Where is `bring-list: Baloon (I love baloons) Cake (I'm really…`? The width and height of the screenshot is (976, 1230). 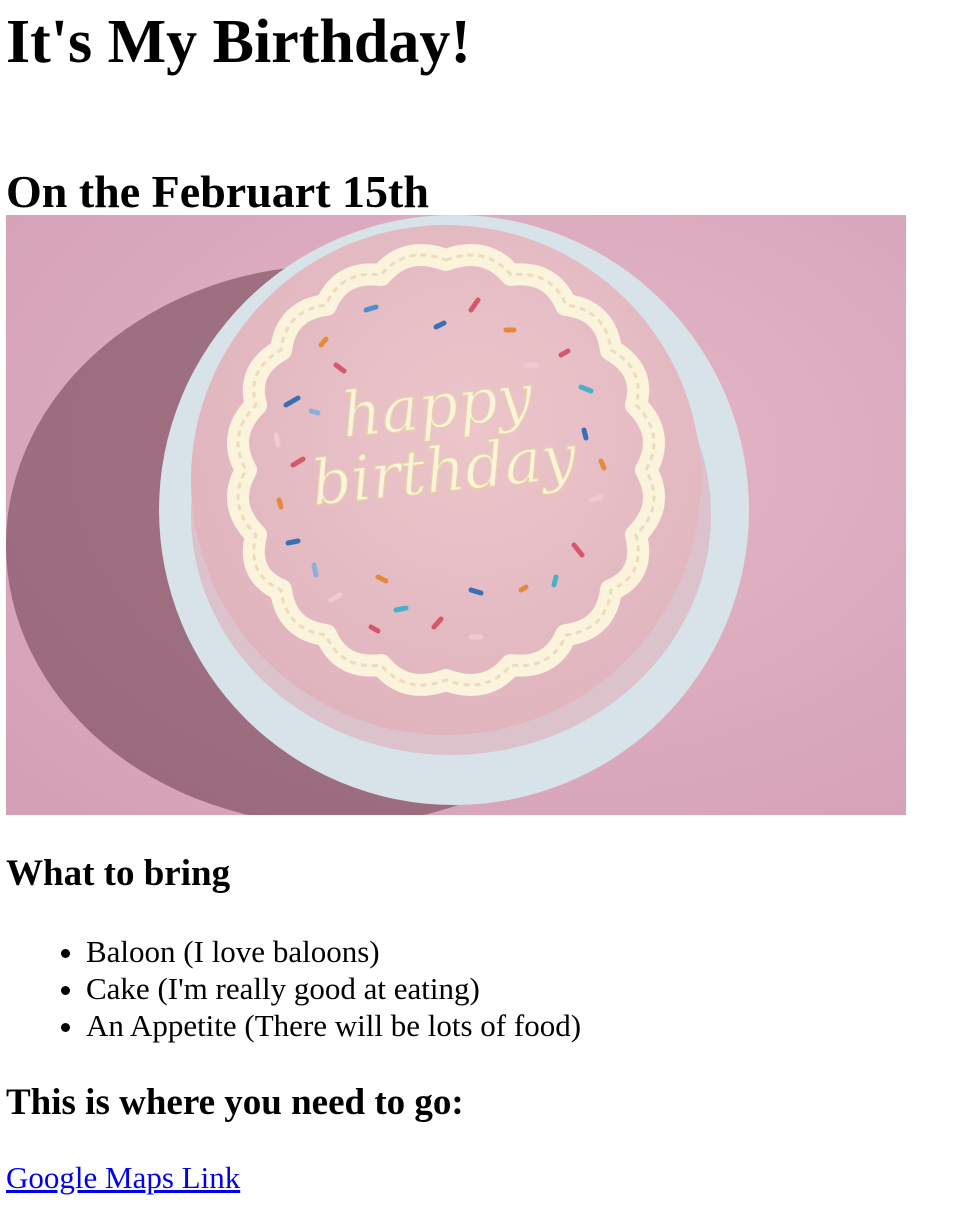 bring-list: Baloon (I love baloons) Cake (I'm really… is located at coordinates (293, 988).